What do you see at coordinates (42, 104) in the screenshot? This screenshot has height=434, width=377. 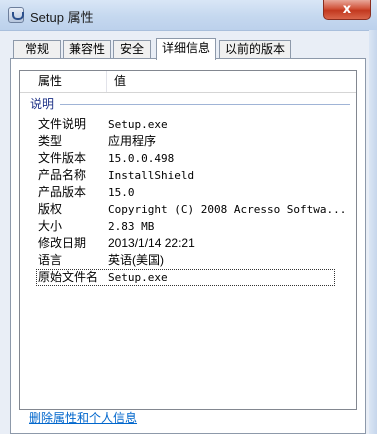 I see `group-label: 说明` at bounding box center [42, 104].